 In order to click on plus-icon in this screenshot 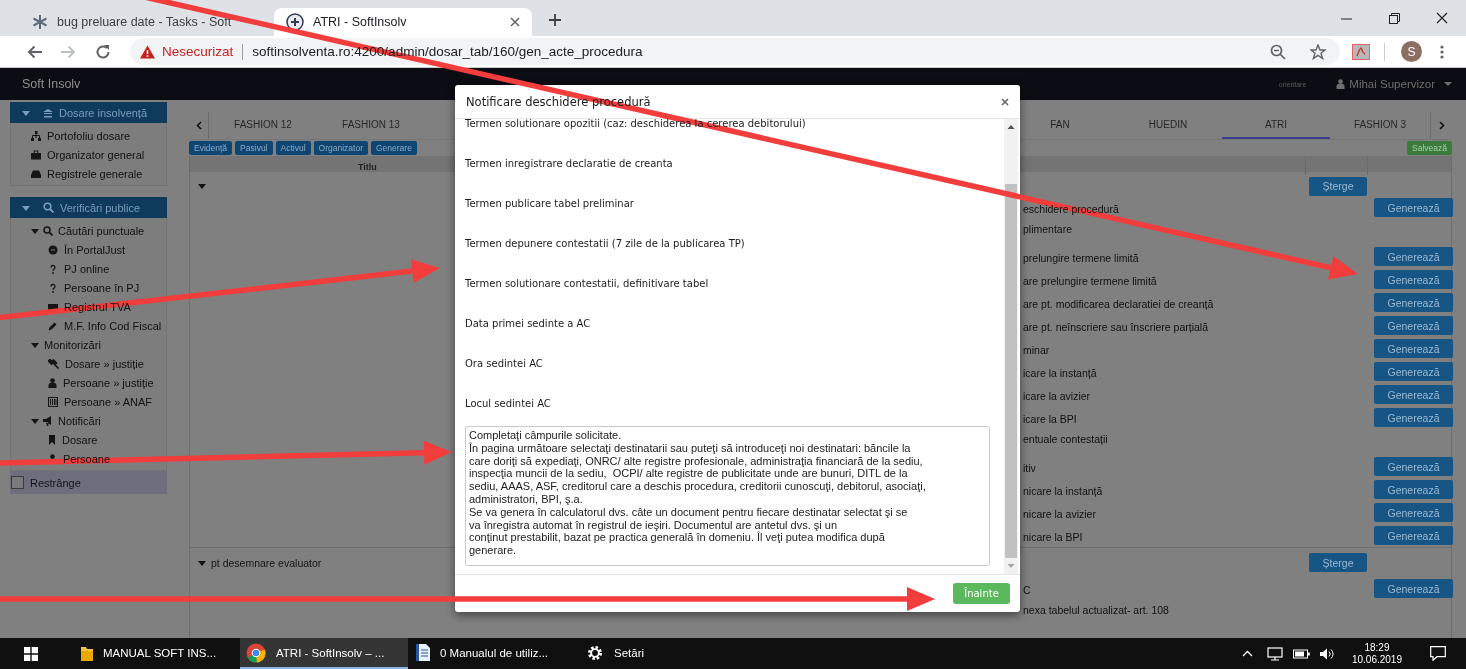, I will do `click(555, 20)`.